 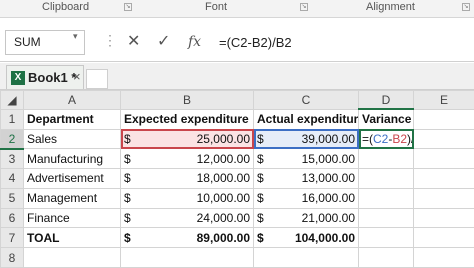 I want to click on cell-e2, so click(x=443, y=139).